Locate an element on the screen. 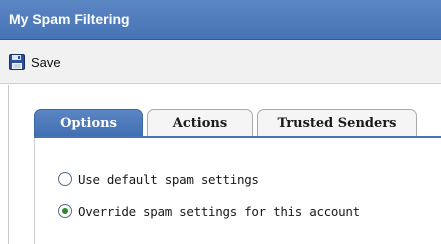 The image size is (441, 244). tab-actions-label: Actions is located at coordinates (200, 123).